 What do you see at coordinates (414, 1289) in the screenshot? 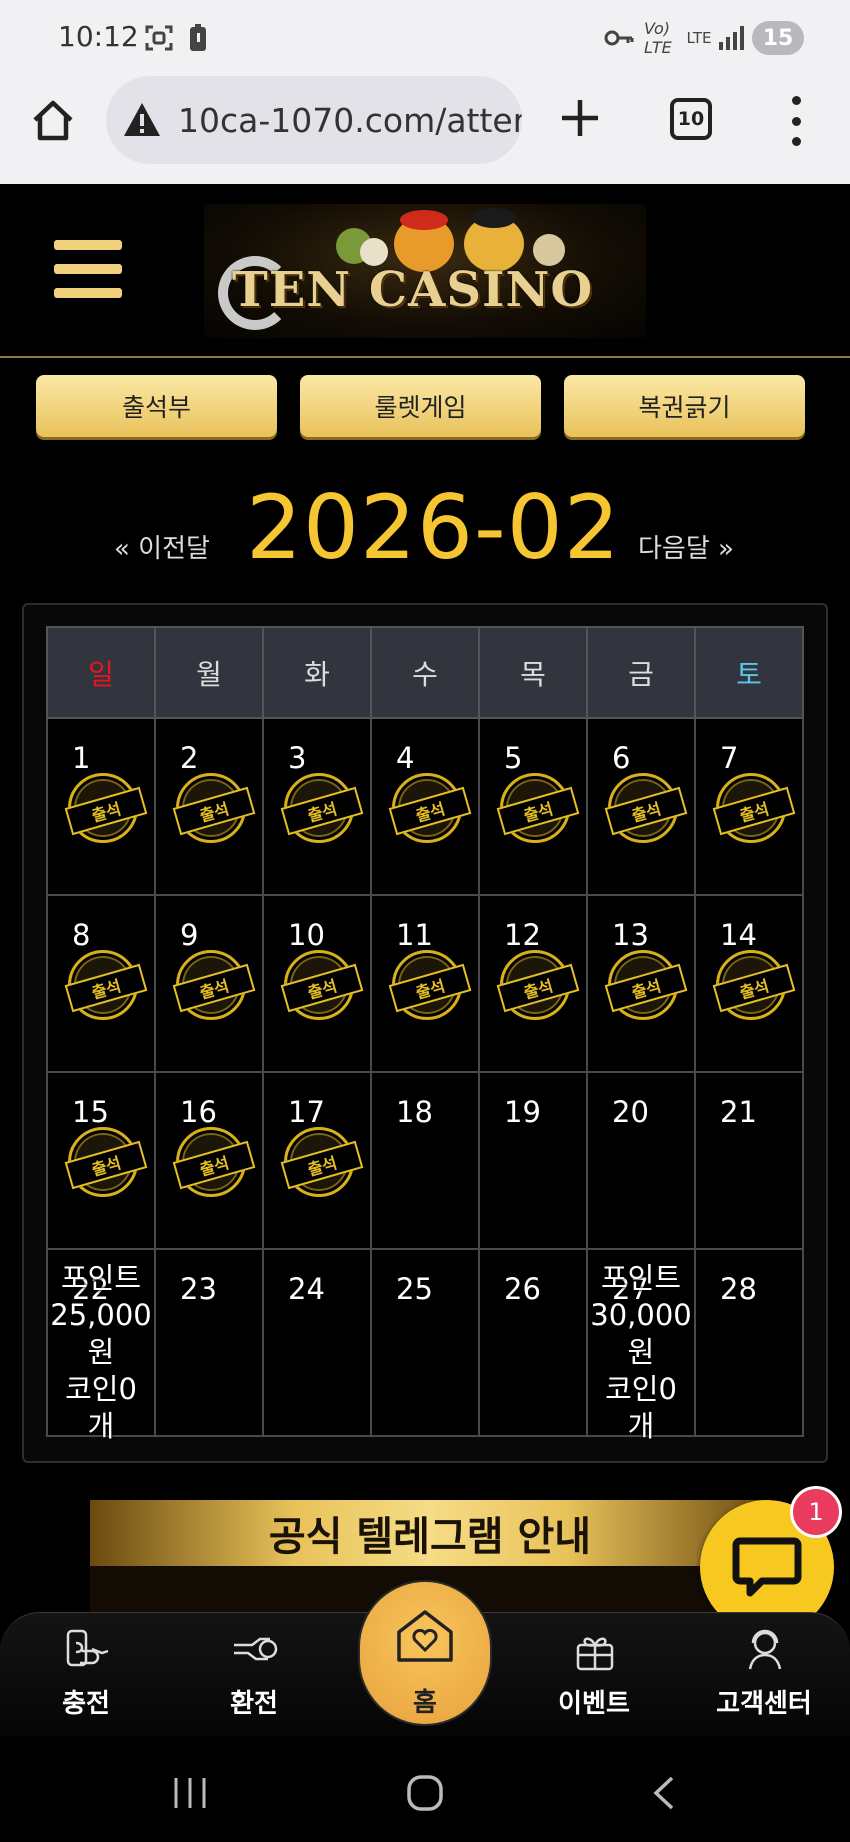
I see `day-number: 25` at bounding box center [414, 1289].